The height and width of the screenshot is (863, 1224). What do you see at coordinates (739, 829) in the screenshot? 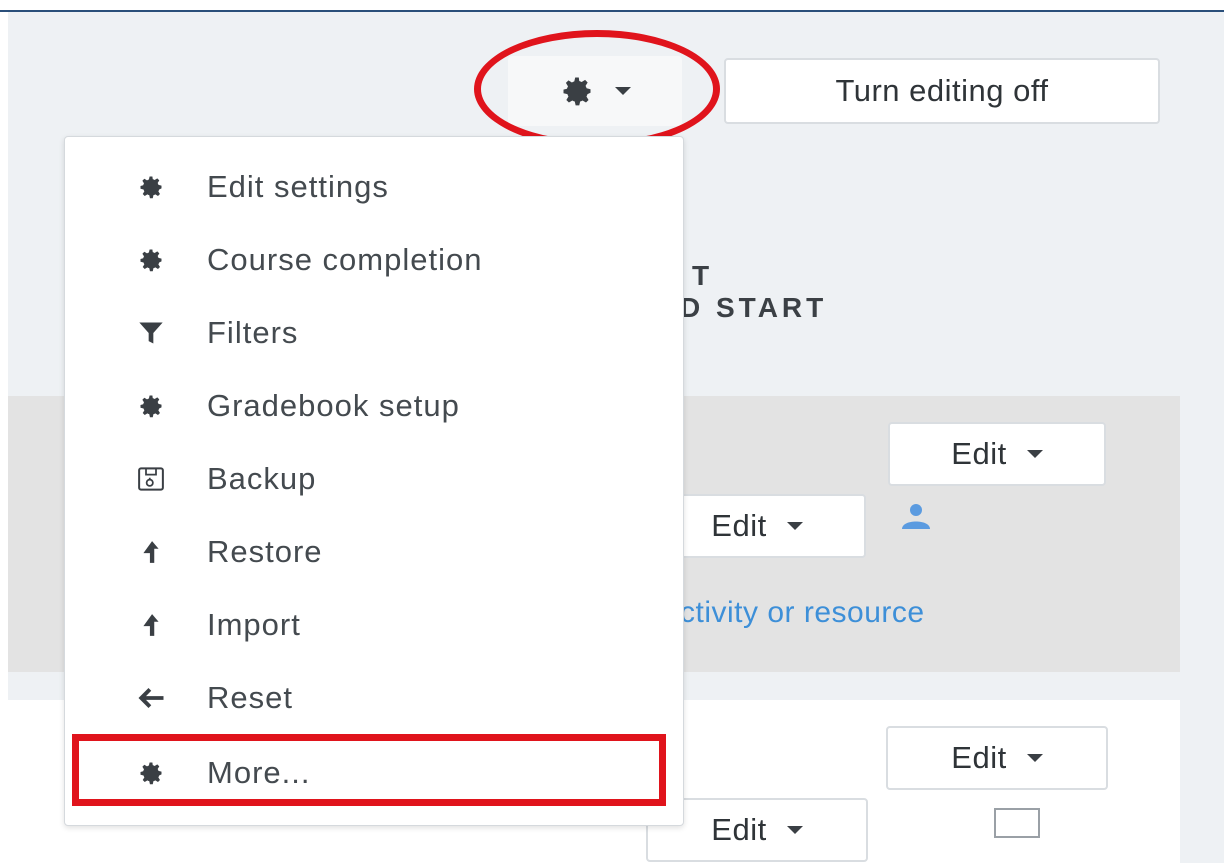
I see `activity-2-edit-label: Edit` at bounding box center [739, 829].